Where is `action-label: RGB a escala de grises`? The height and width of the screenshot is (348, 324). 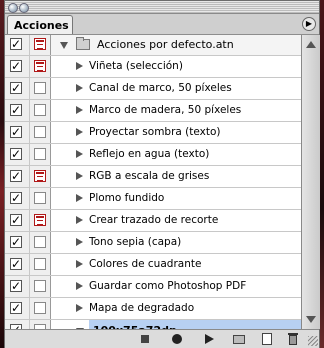 action-label: RGB a escala de grises is located at coordinates (149, 176).